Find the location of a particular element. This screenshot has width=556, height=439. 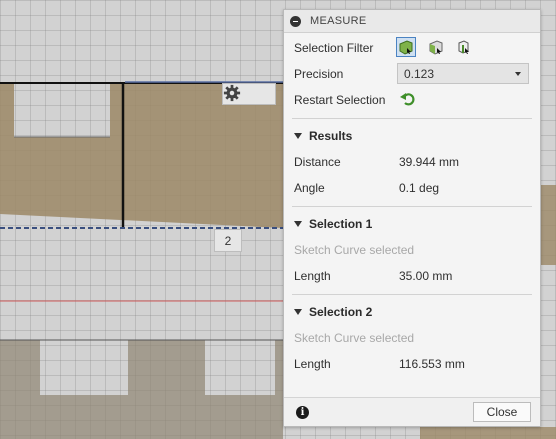

selection1-status: Sketch Curve selected is located at coordinates (354, 250).